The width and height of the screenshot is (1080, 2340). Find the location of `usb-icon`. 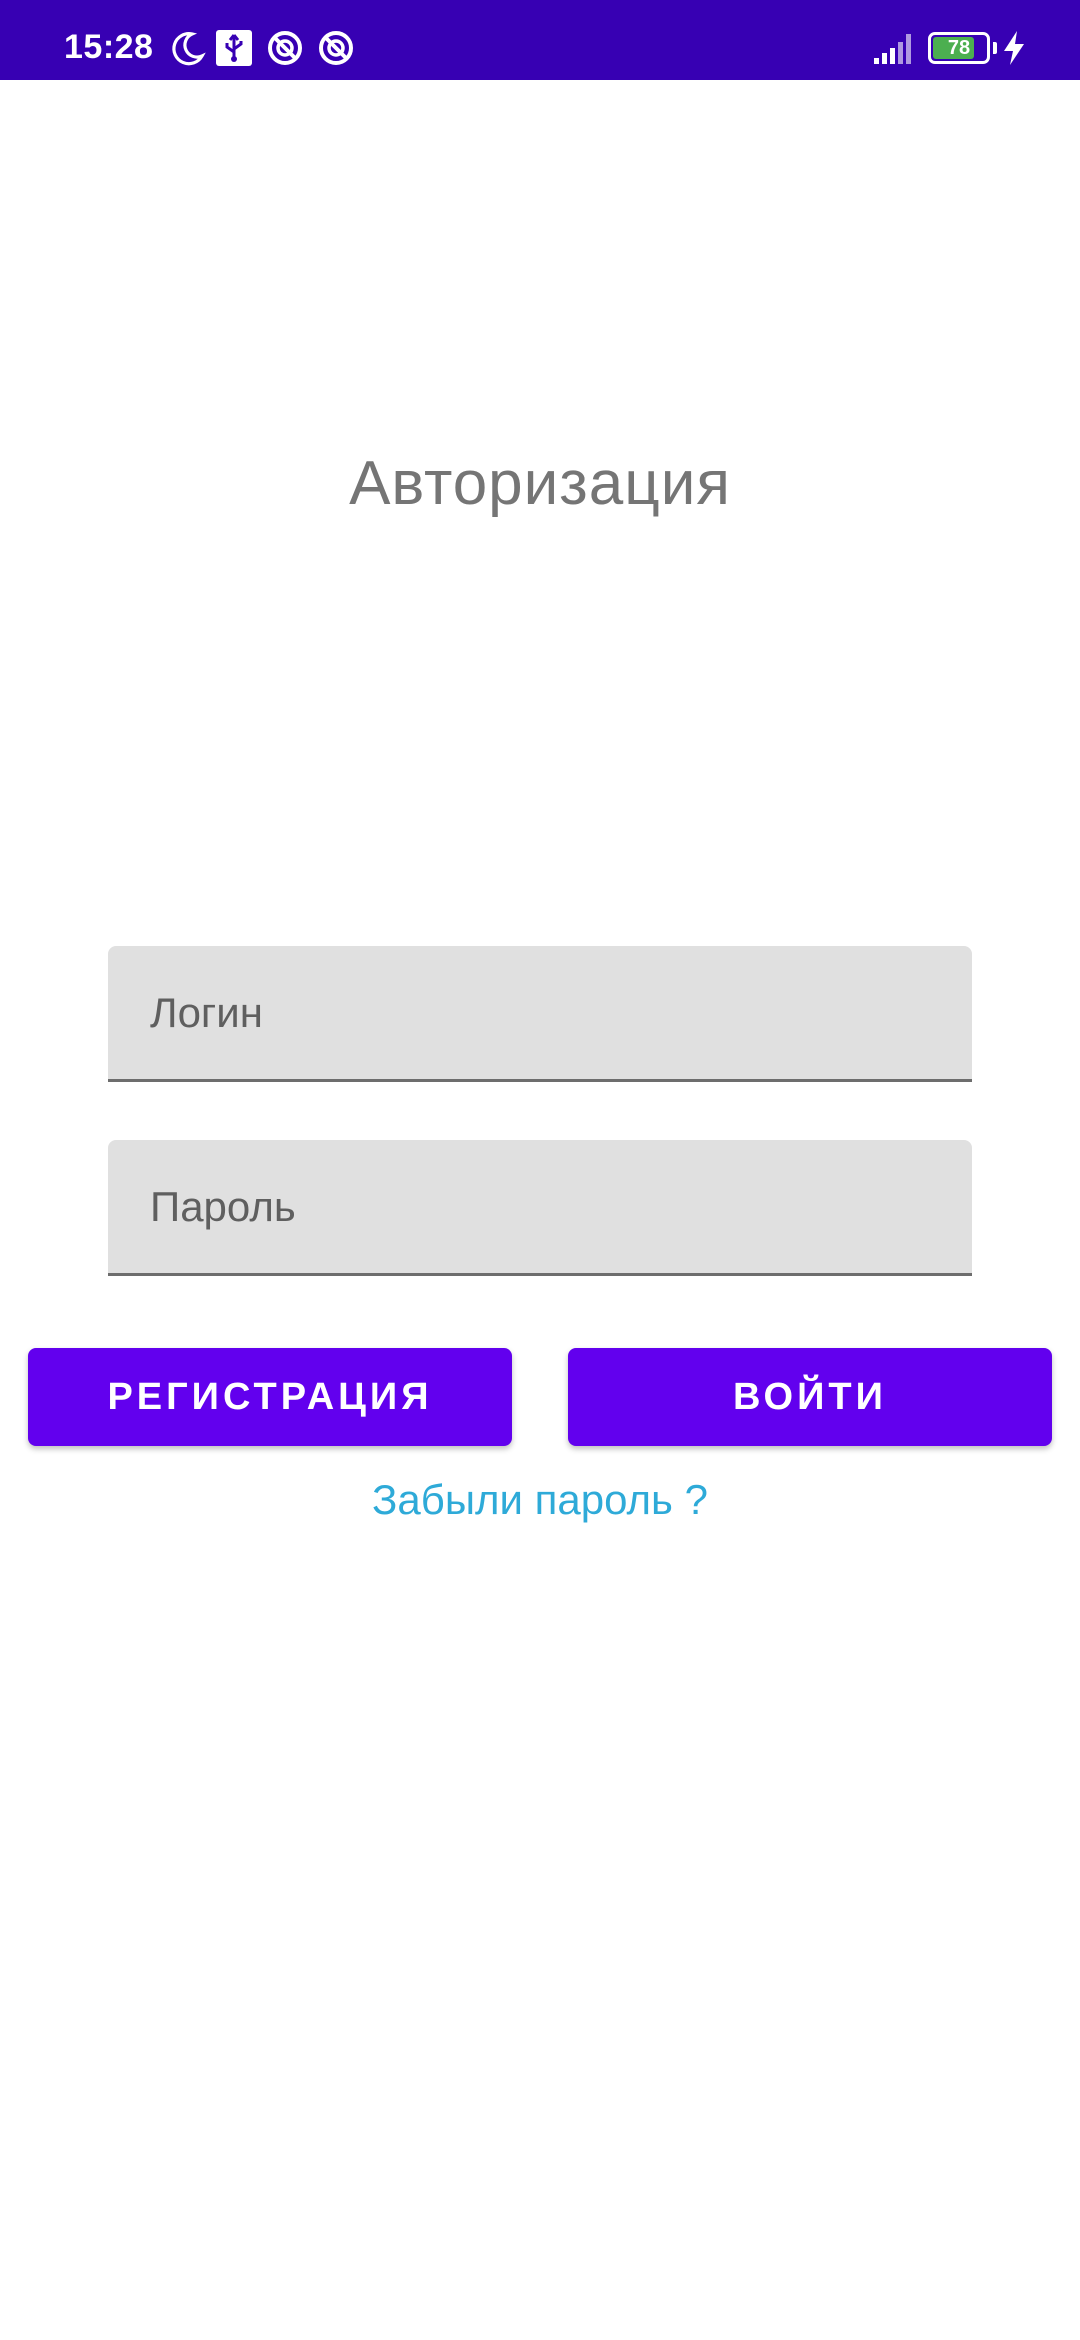

usb-icon is located at coordinates (234, 48).